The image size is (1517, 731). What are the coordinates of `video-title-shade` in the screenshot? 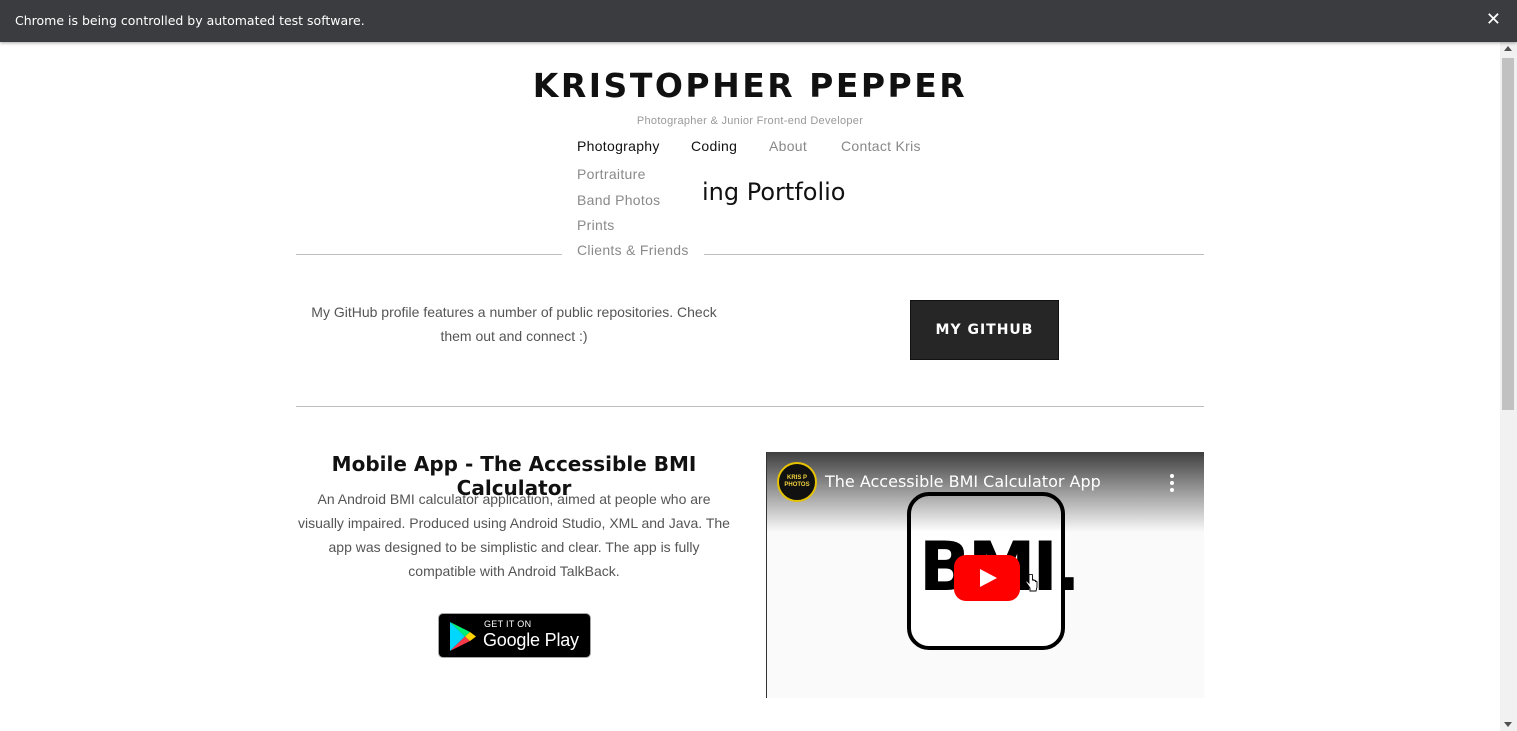 It's located at (985, 492).